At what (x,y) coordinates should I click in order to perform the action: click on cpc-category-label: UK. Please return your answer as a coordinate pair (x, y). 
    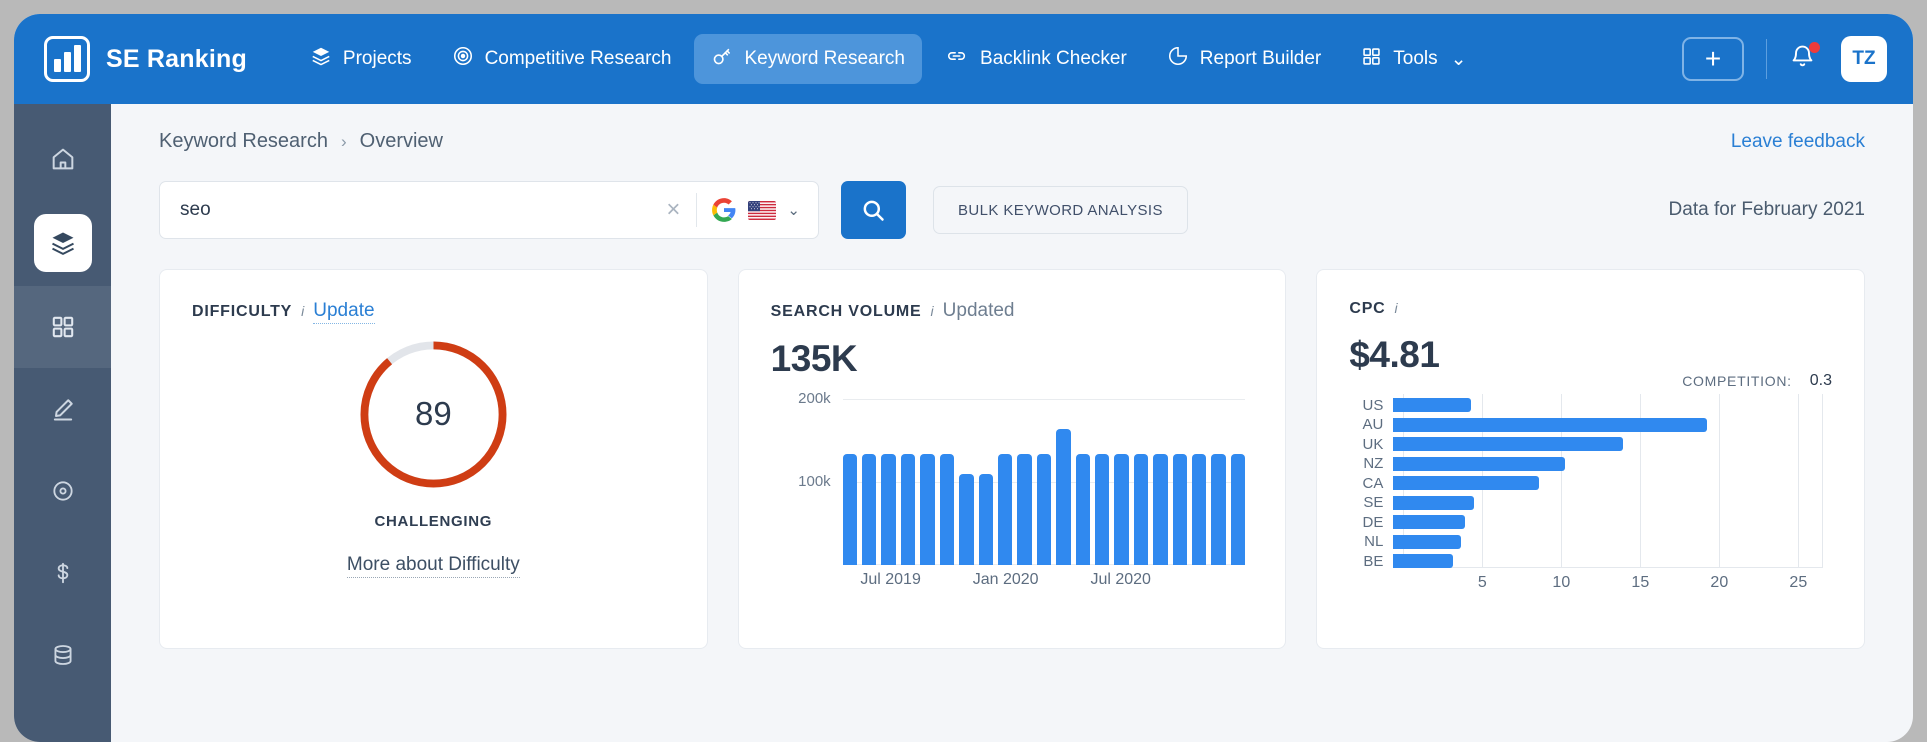
    Looking at the image, I should click on (1373, 444).